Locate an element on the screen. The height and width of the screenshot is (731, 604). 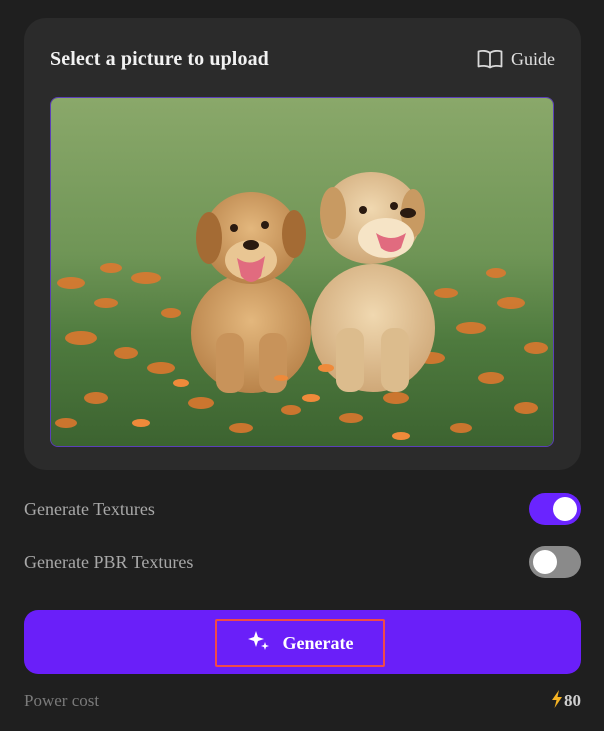
guide-button: Guide is located at coordinates (516, 59).